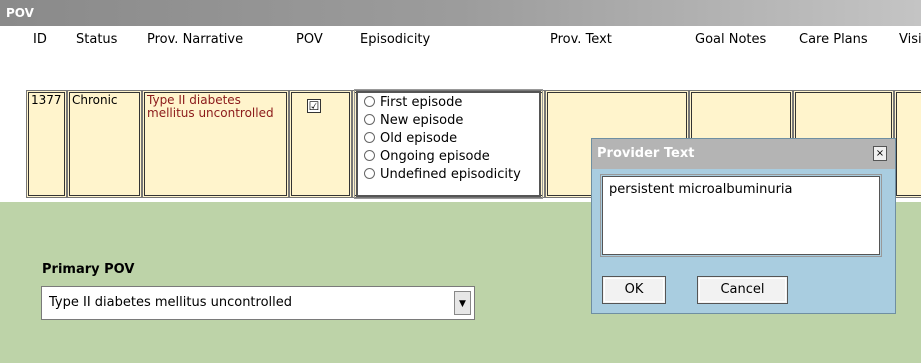 The image size is (921, 363). Describe the element at coordinates (450, 174) in the screenshot. I see `radio-label: Undefined episodicity` at that location.